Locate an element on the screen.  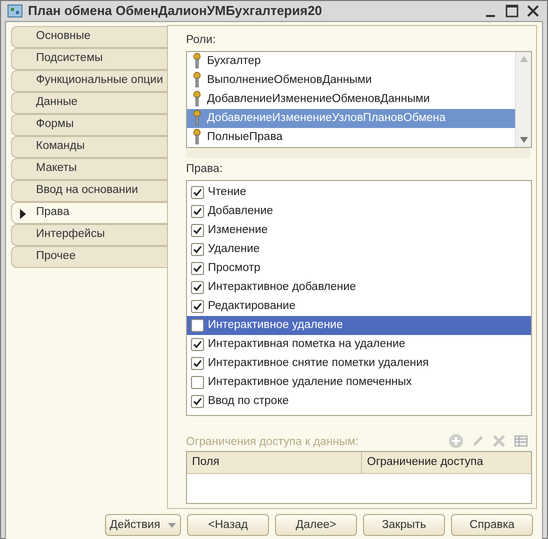
right-item: Просмотр is located at coordinates (359, 268).